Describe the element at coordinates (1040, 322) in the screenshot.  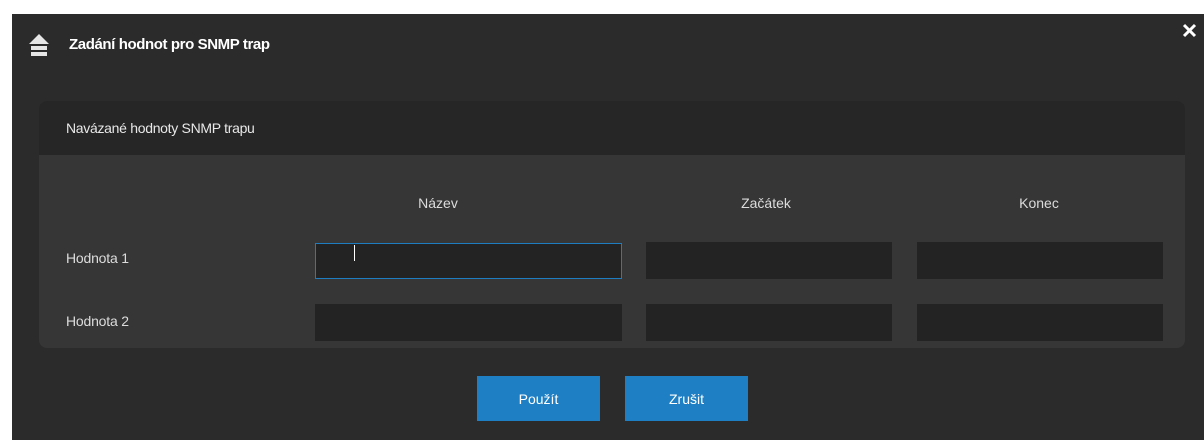
I see `value-2-end-input` at that location.